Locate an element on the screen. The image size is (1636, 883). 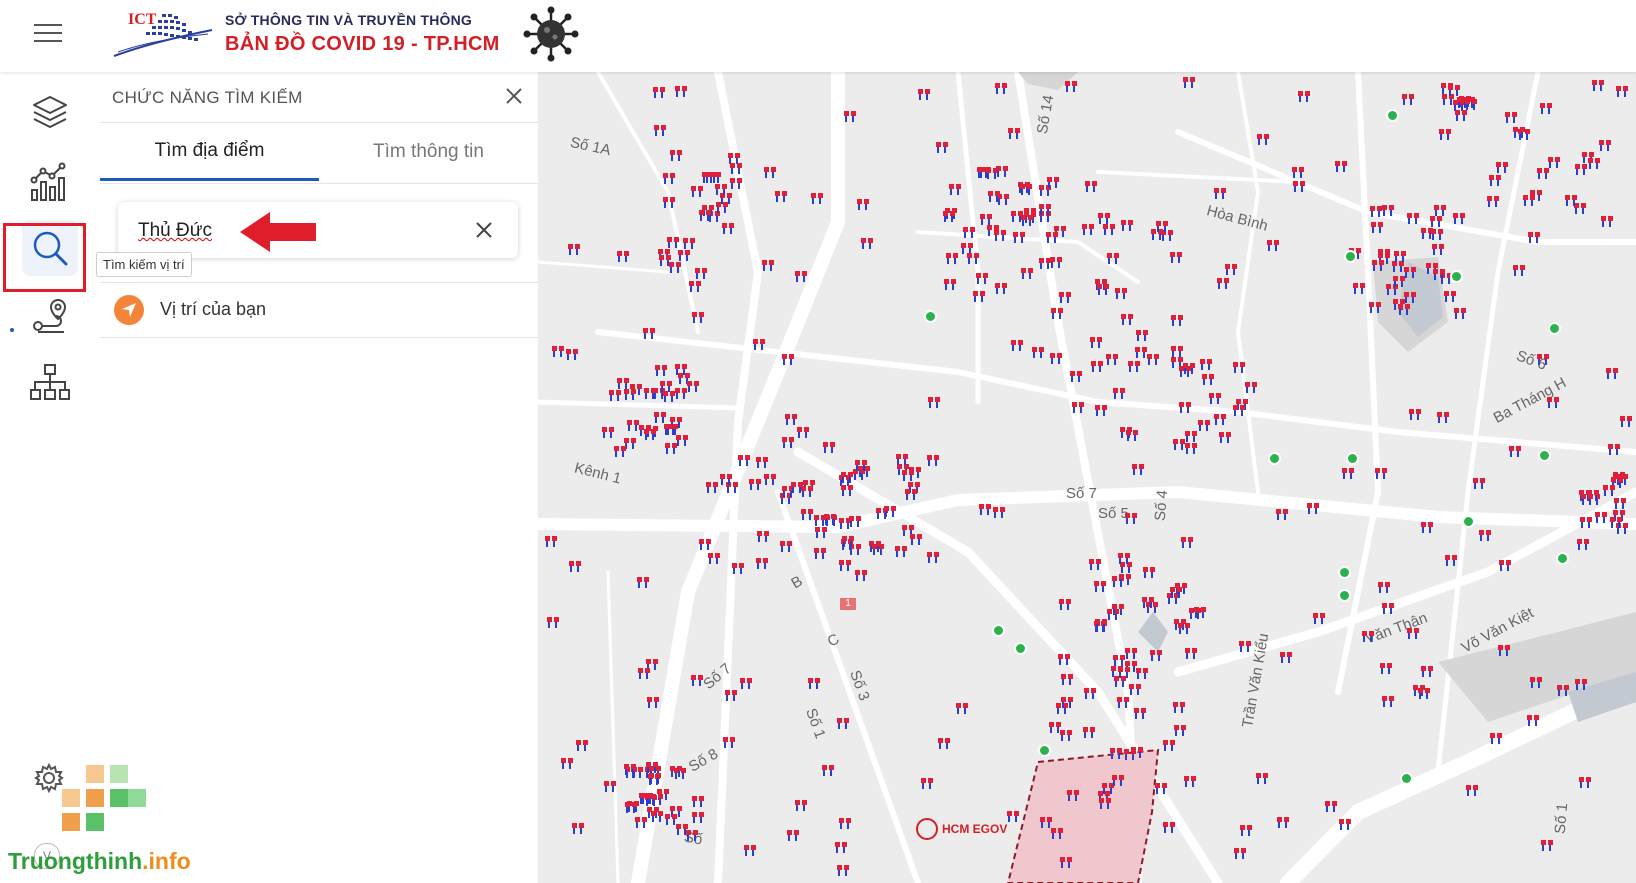
egov-marker: HCM EGOV is located at coordinates (961, 829).